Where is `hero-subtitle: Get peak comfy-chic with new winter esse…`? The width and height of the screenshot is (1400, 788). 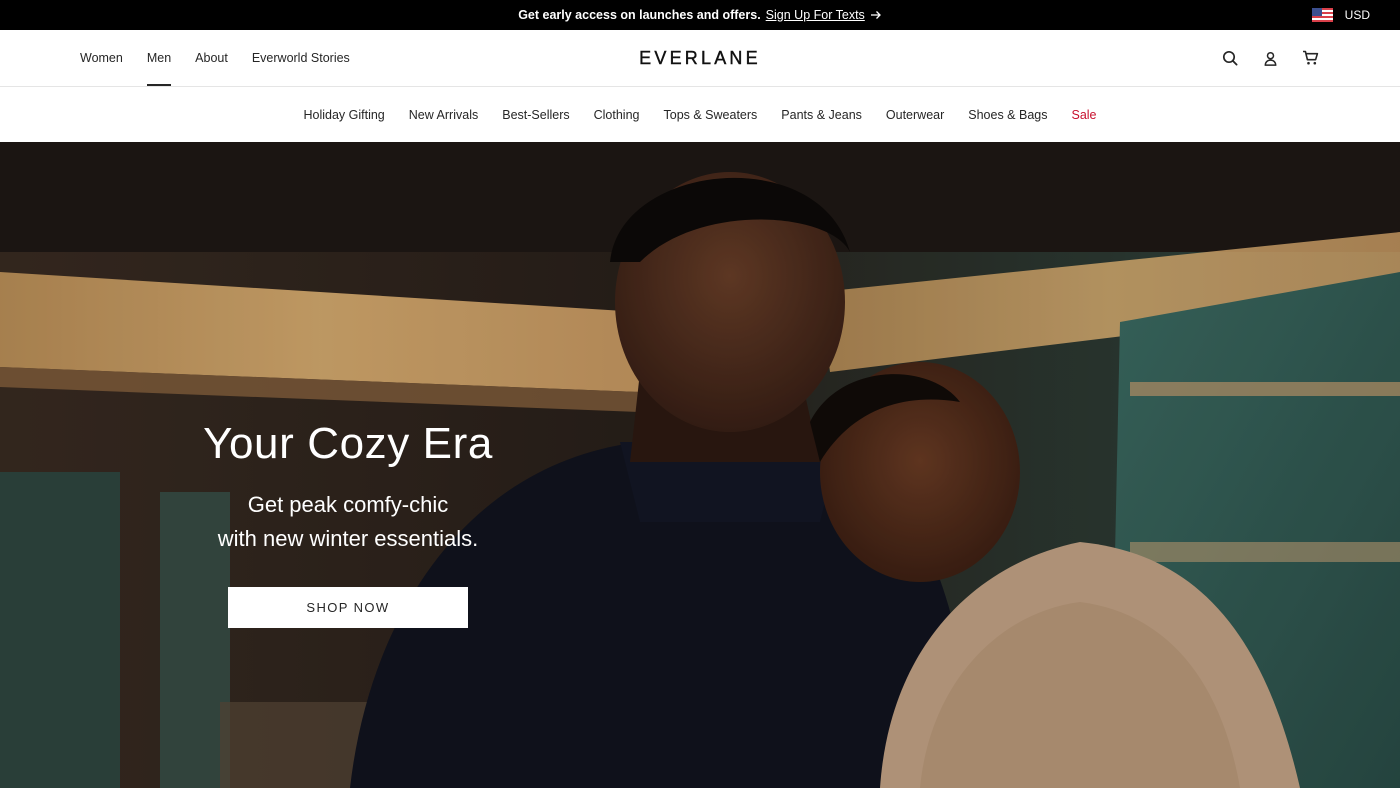
hero-subtitle: Get peak comfy-chic with new winter esse… is located at coordinates (348, 522).